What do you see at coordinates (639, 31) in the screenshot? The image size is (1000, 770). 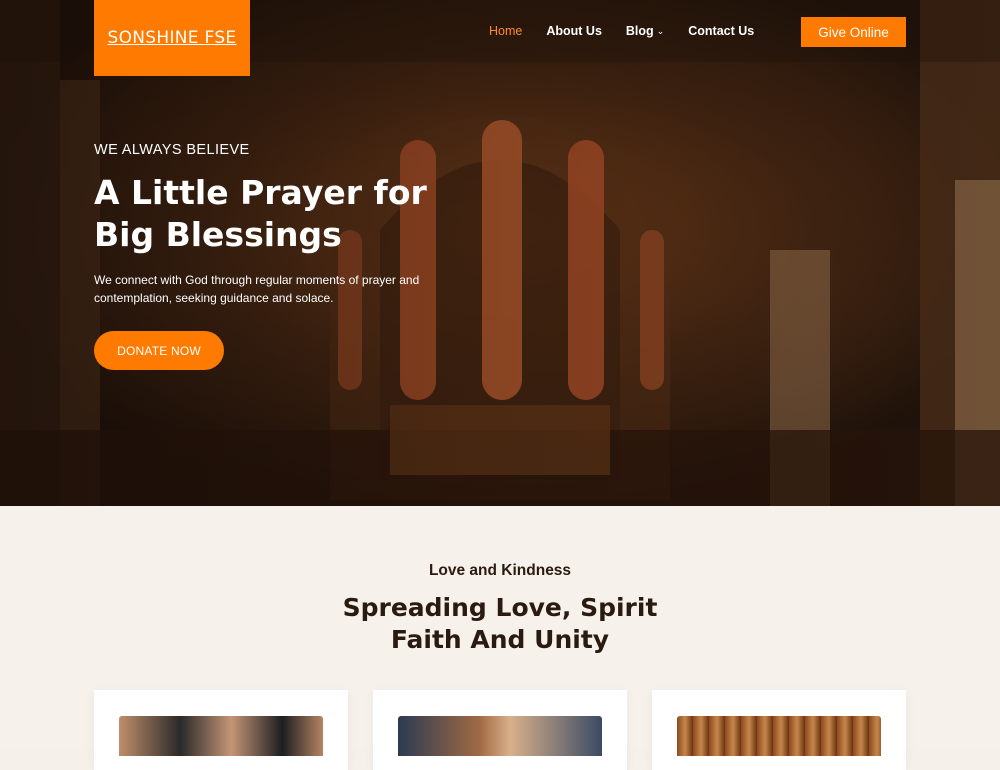 I see `nav-item-blog-label: Blog` at bounding box center [639, 31].